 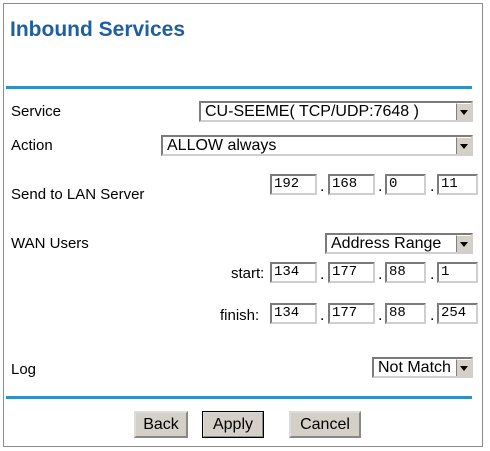 I want to click on service-select: CU-SEEME( TCP/UDP:7648 ), so click(x=336, y=111).